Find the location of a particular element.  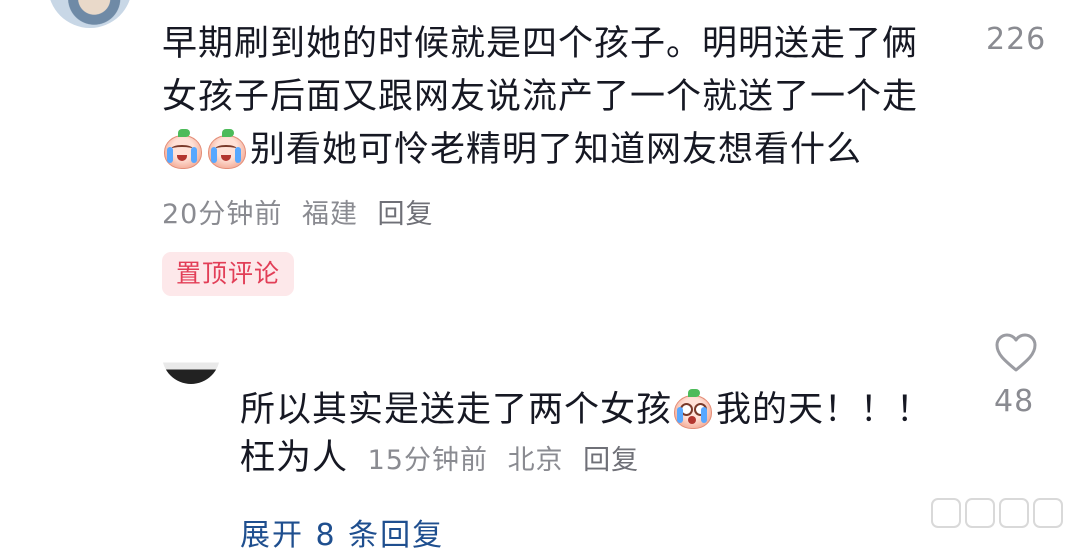

pinned-comment-badge: 置顶评论 is located at coordinates (228, 274).